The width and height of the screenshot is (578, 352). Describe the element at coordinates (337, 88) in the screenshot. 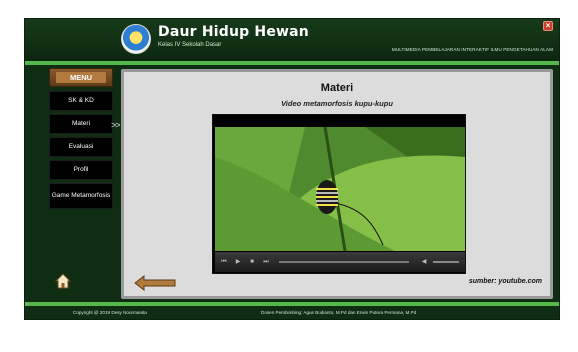

I see `page-title: Materi` at that location.